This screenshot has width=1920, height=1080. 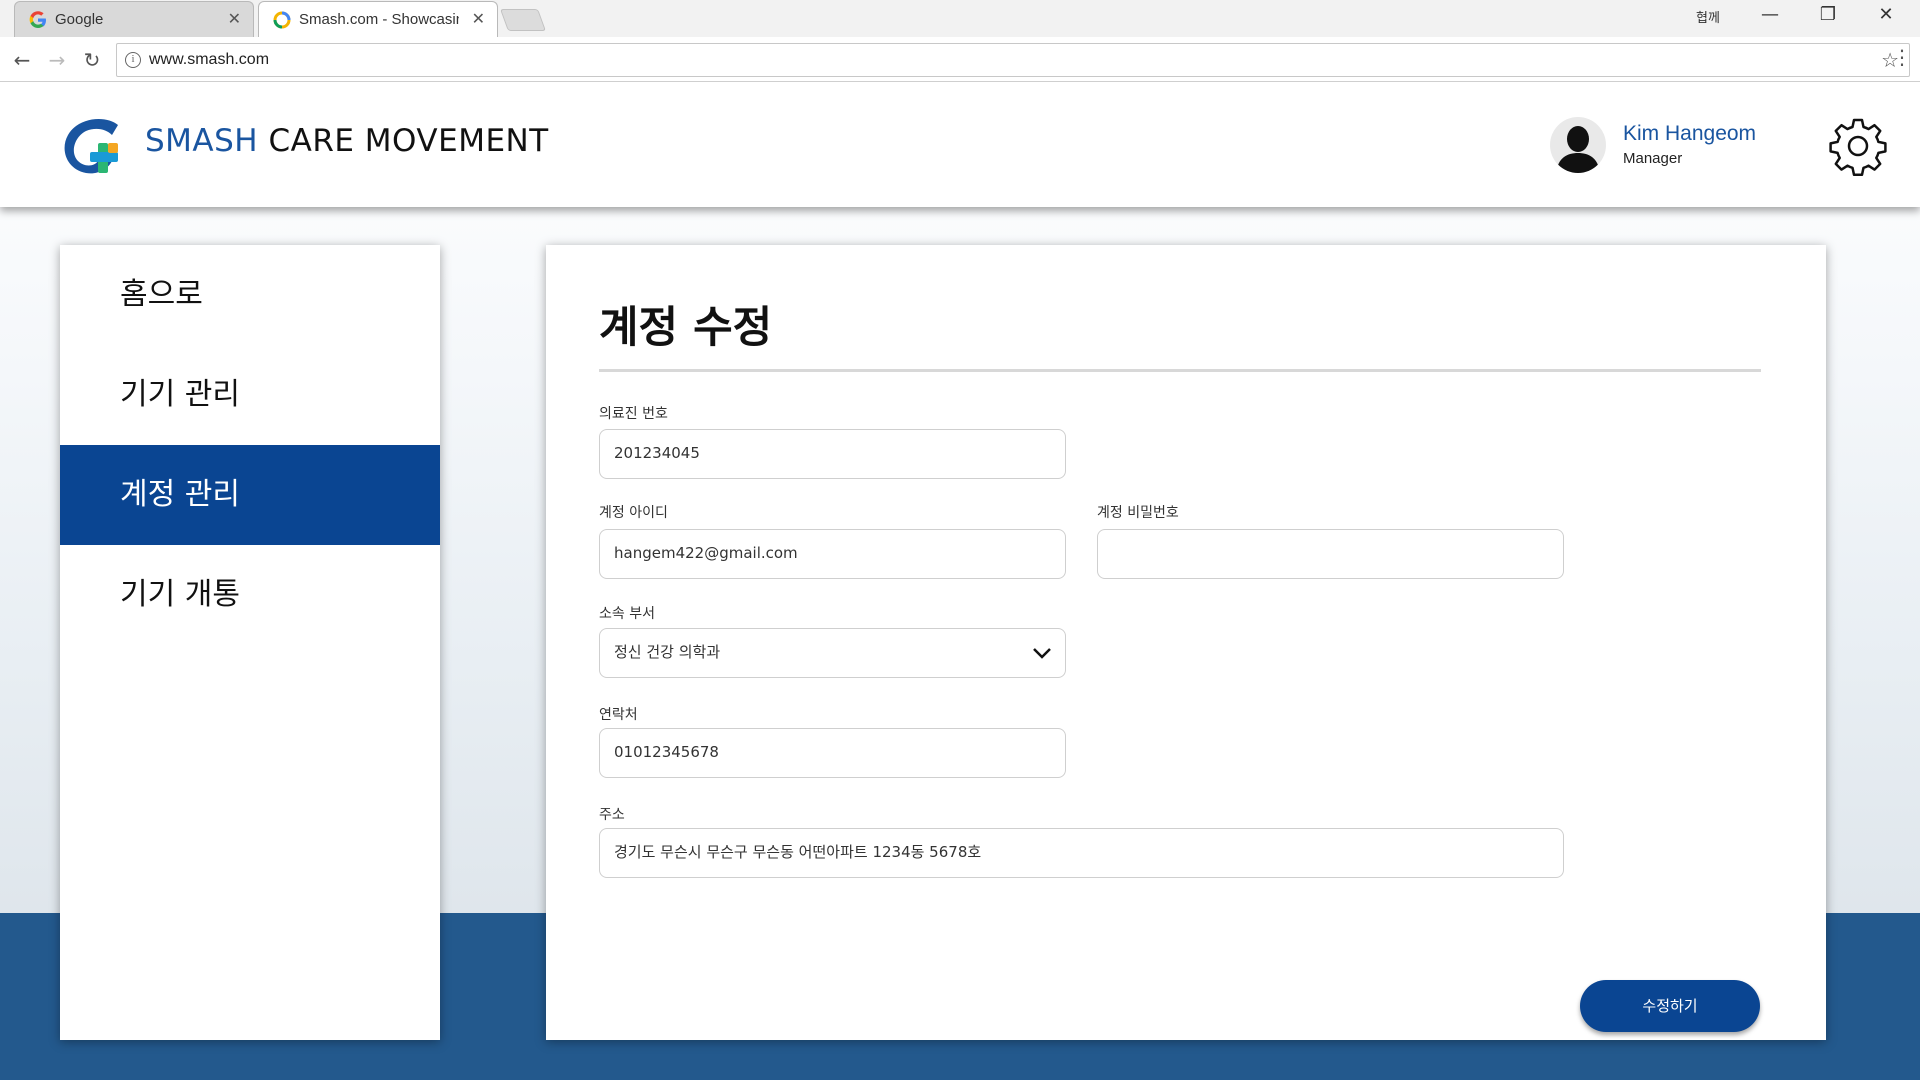 I want to click on browser-tab-google: Google ✕, so click(x=134, y=19).